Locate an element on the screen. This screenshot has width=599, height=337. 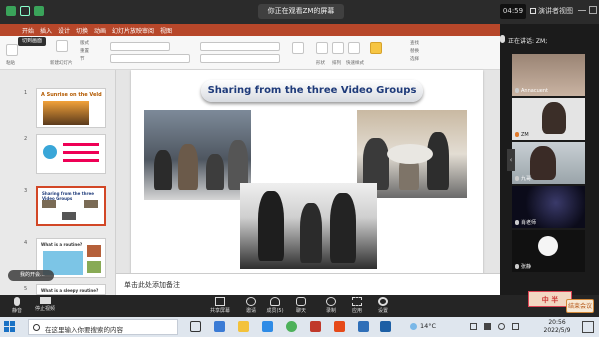
minimize-icon is located at coordinates (582, 8).